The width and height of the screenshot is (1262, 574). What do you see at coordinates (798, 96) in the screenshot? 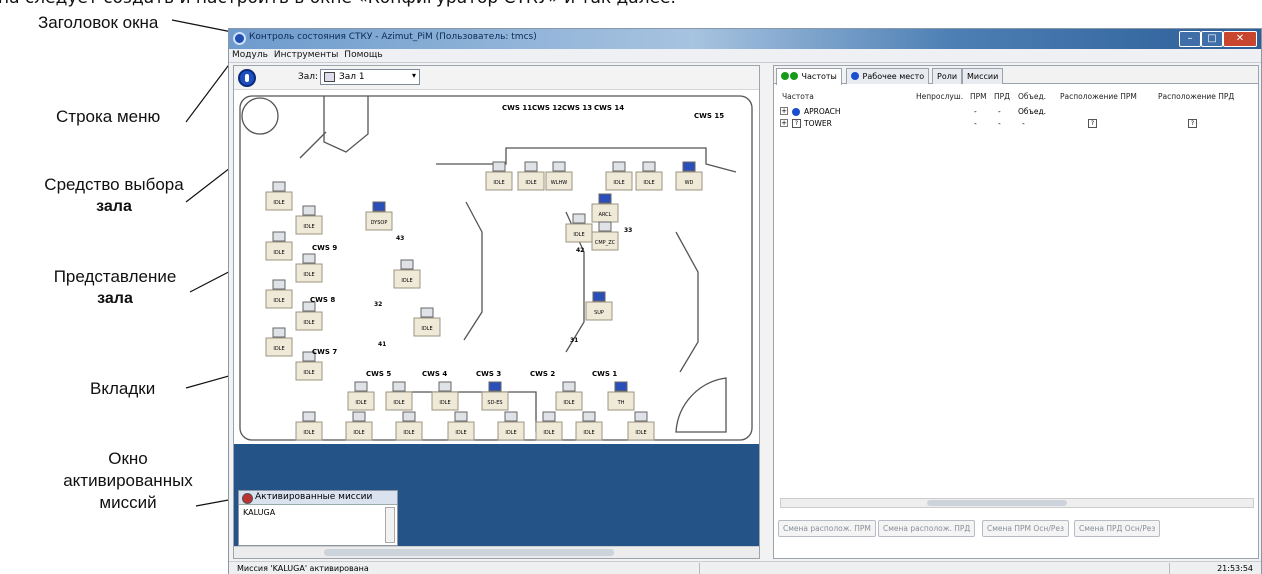
I see `col-frequency: Частота` at bounding box center [798, 96].